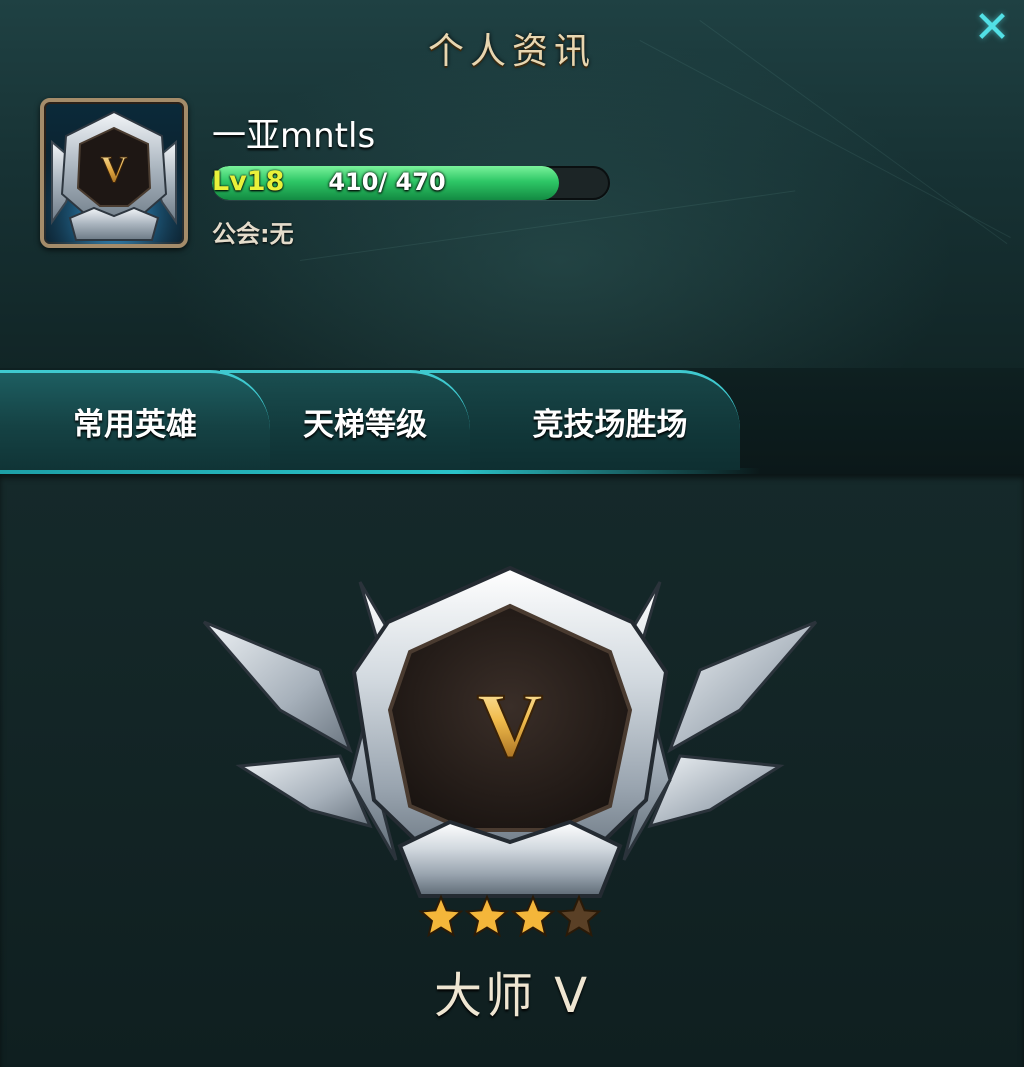 The width and height of the screenshot is (1024, 1067). I want to click on background-decoration, so click(548, 225).